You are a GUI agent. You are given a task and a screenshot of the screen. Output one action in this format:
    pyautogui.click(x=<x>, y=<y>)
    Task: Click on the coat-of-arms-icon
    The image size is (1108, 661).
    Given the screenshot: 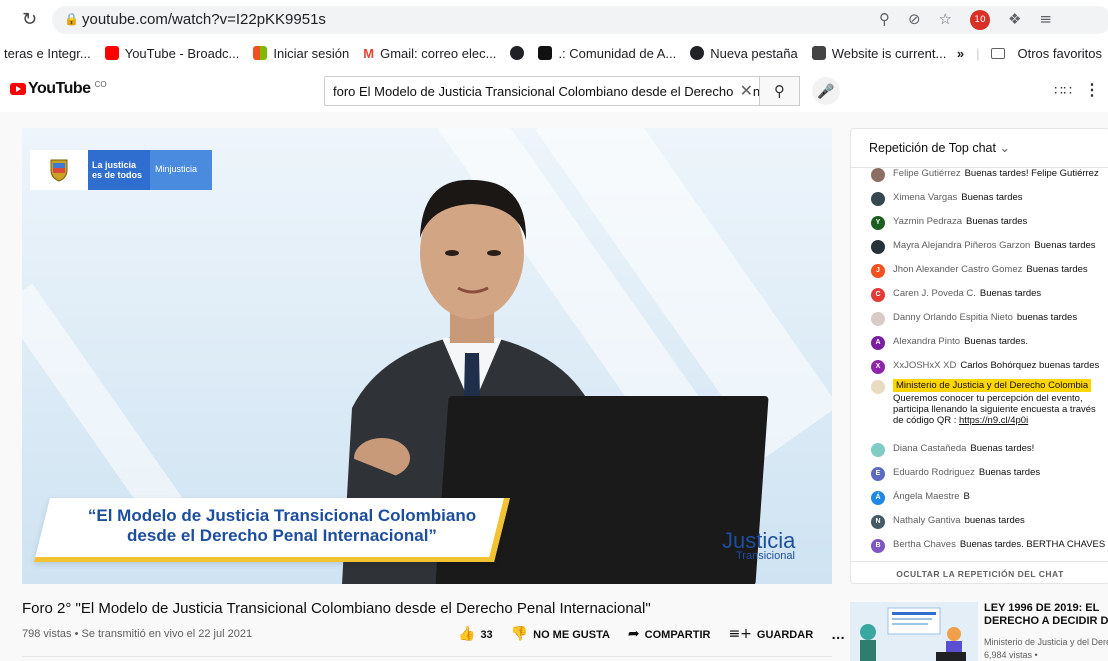 What is the action you would take?
    pyautogui.click(x=59, y=170)
    